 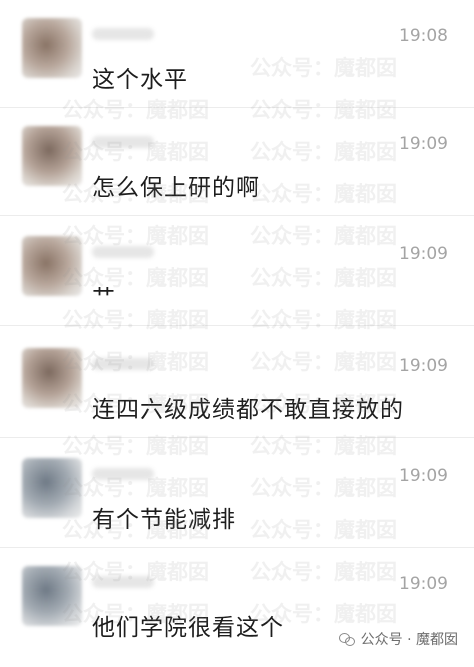 What do you see at coordinates (346, 639) in the screenshot?
I see `wechat-logo-icon` at bounding box center [346, 639].